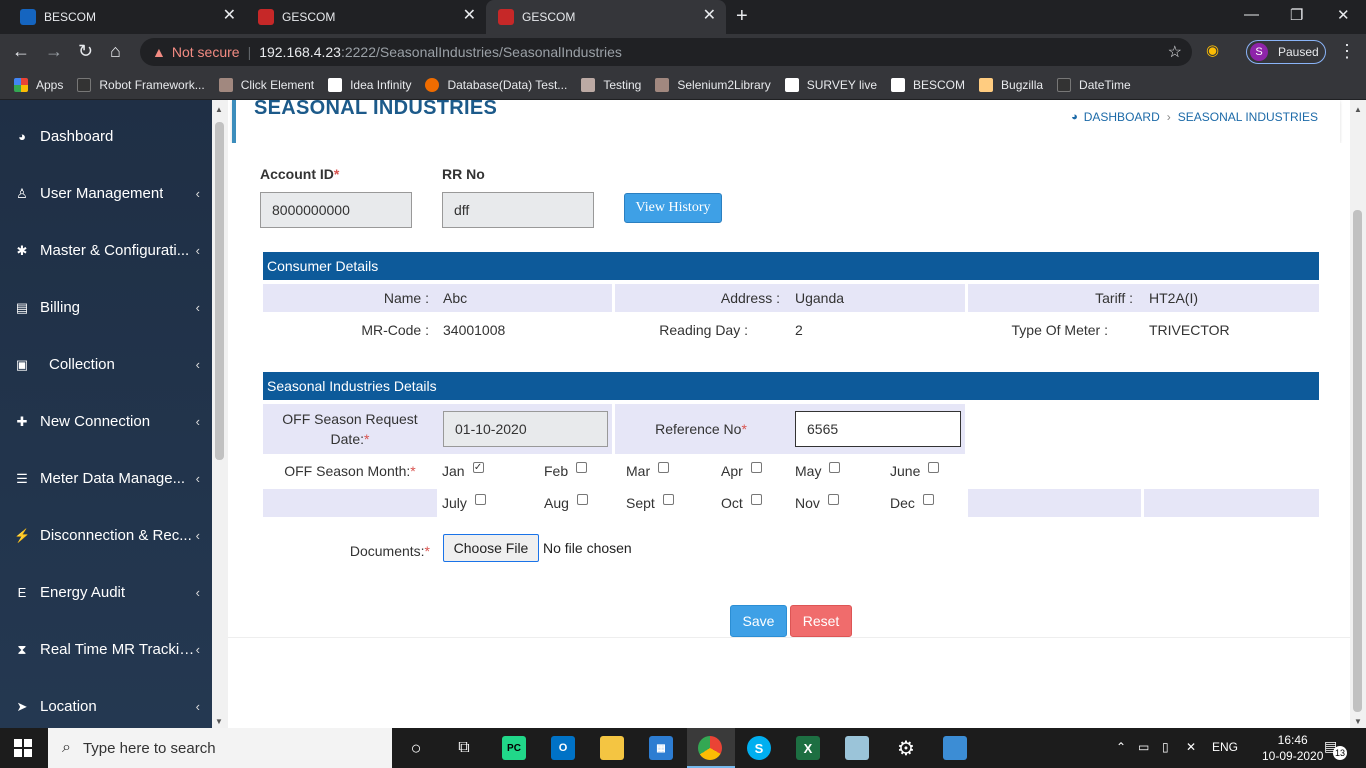 Image resolution: width=1366 pixels, height=768 pixels. Describe the element at coordinates (106, 535) in the screenshot. I see `sidebar-item: ⚡ Disconnection & Rec... ‹` at that location.